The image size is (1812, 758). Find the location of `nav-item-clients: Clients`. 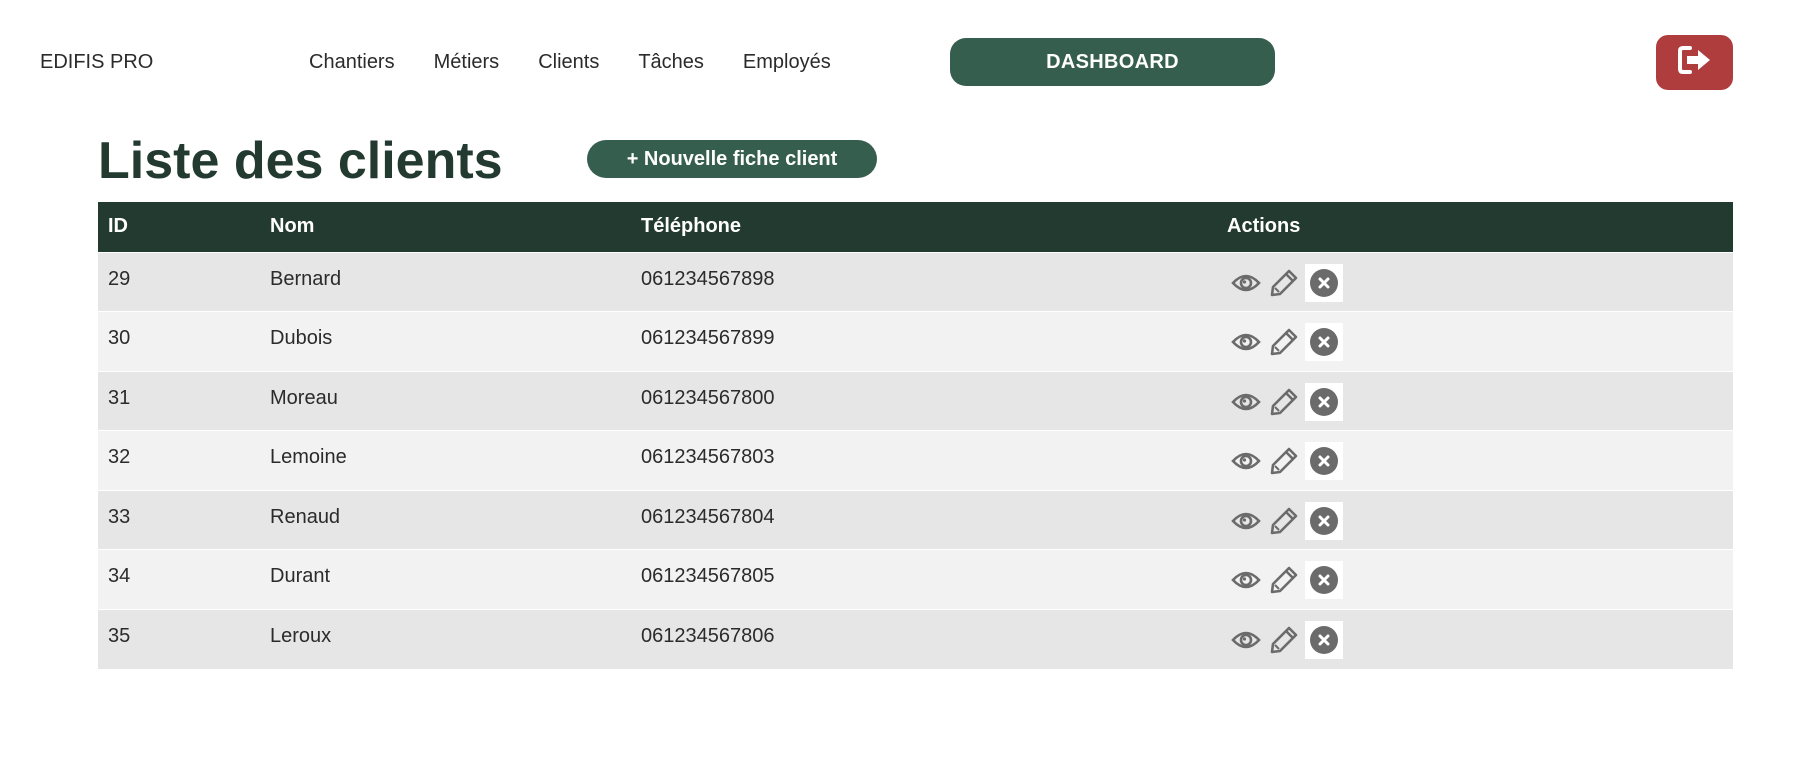

nav-item-clients: Clients is located at coordinates (568, 62).